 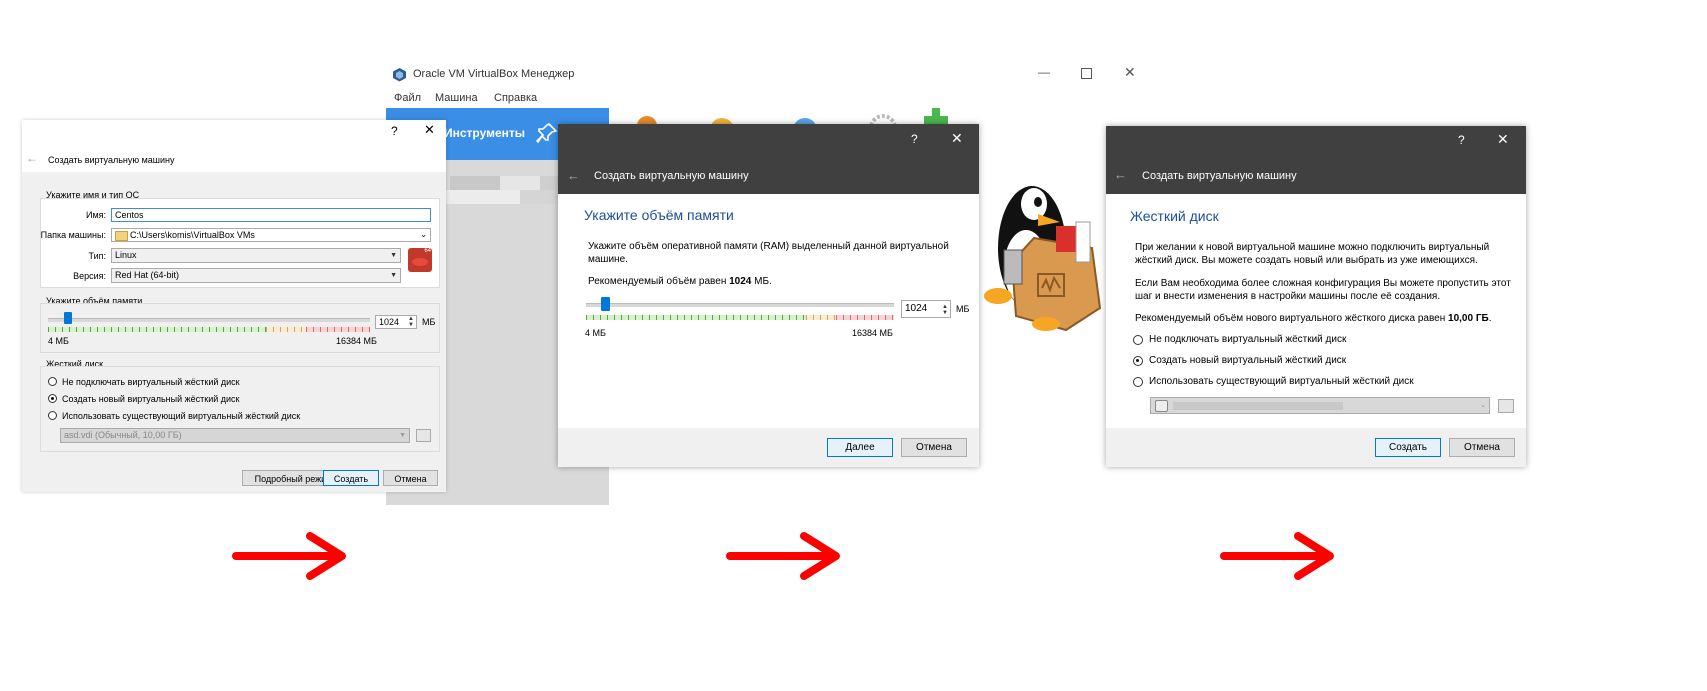 What do you see at coordinates (1468, 318) in the screenshot?
I see `recommended-value: 10,00 ГБ` at bounding box center [1468, 318].